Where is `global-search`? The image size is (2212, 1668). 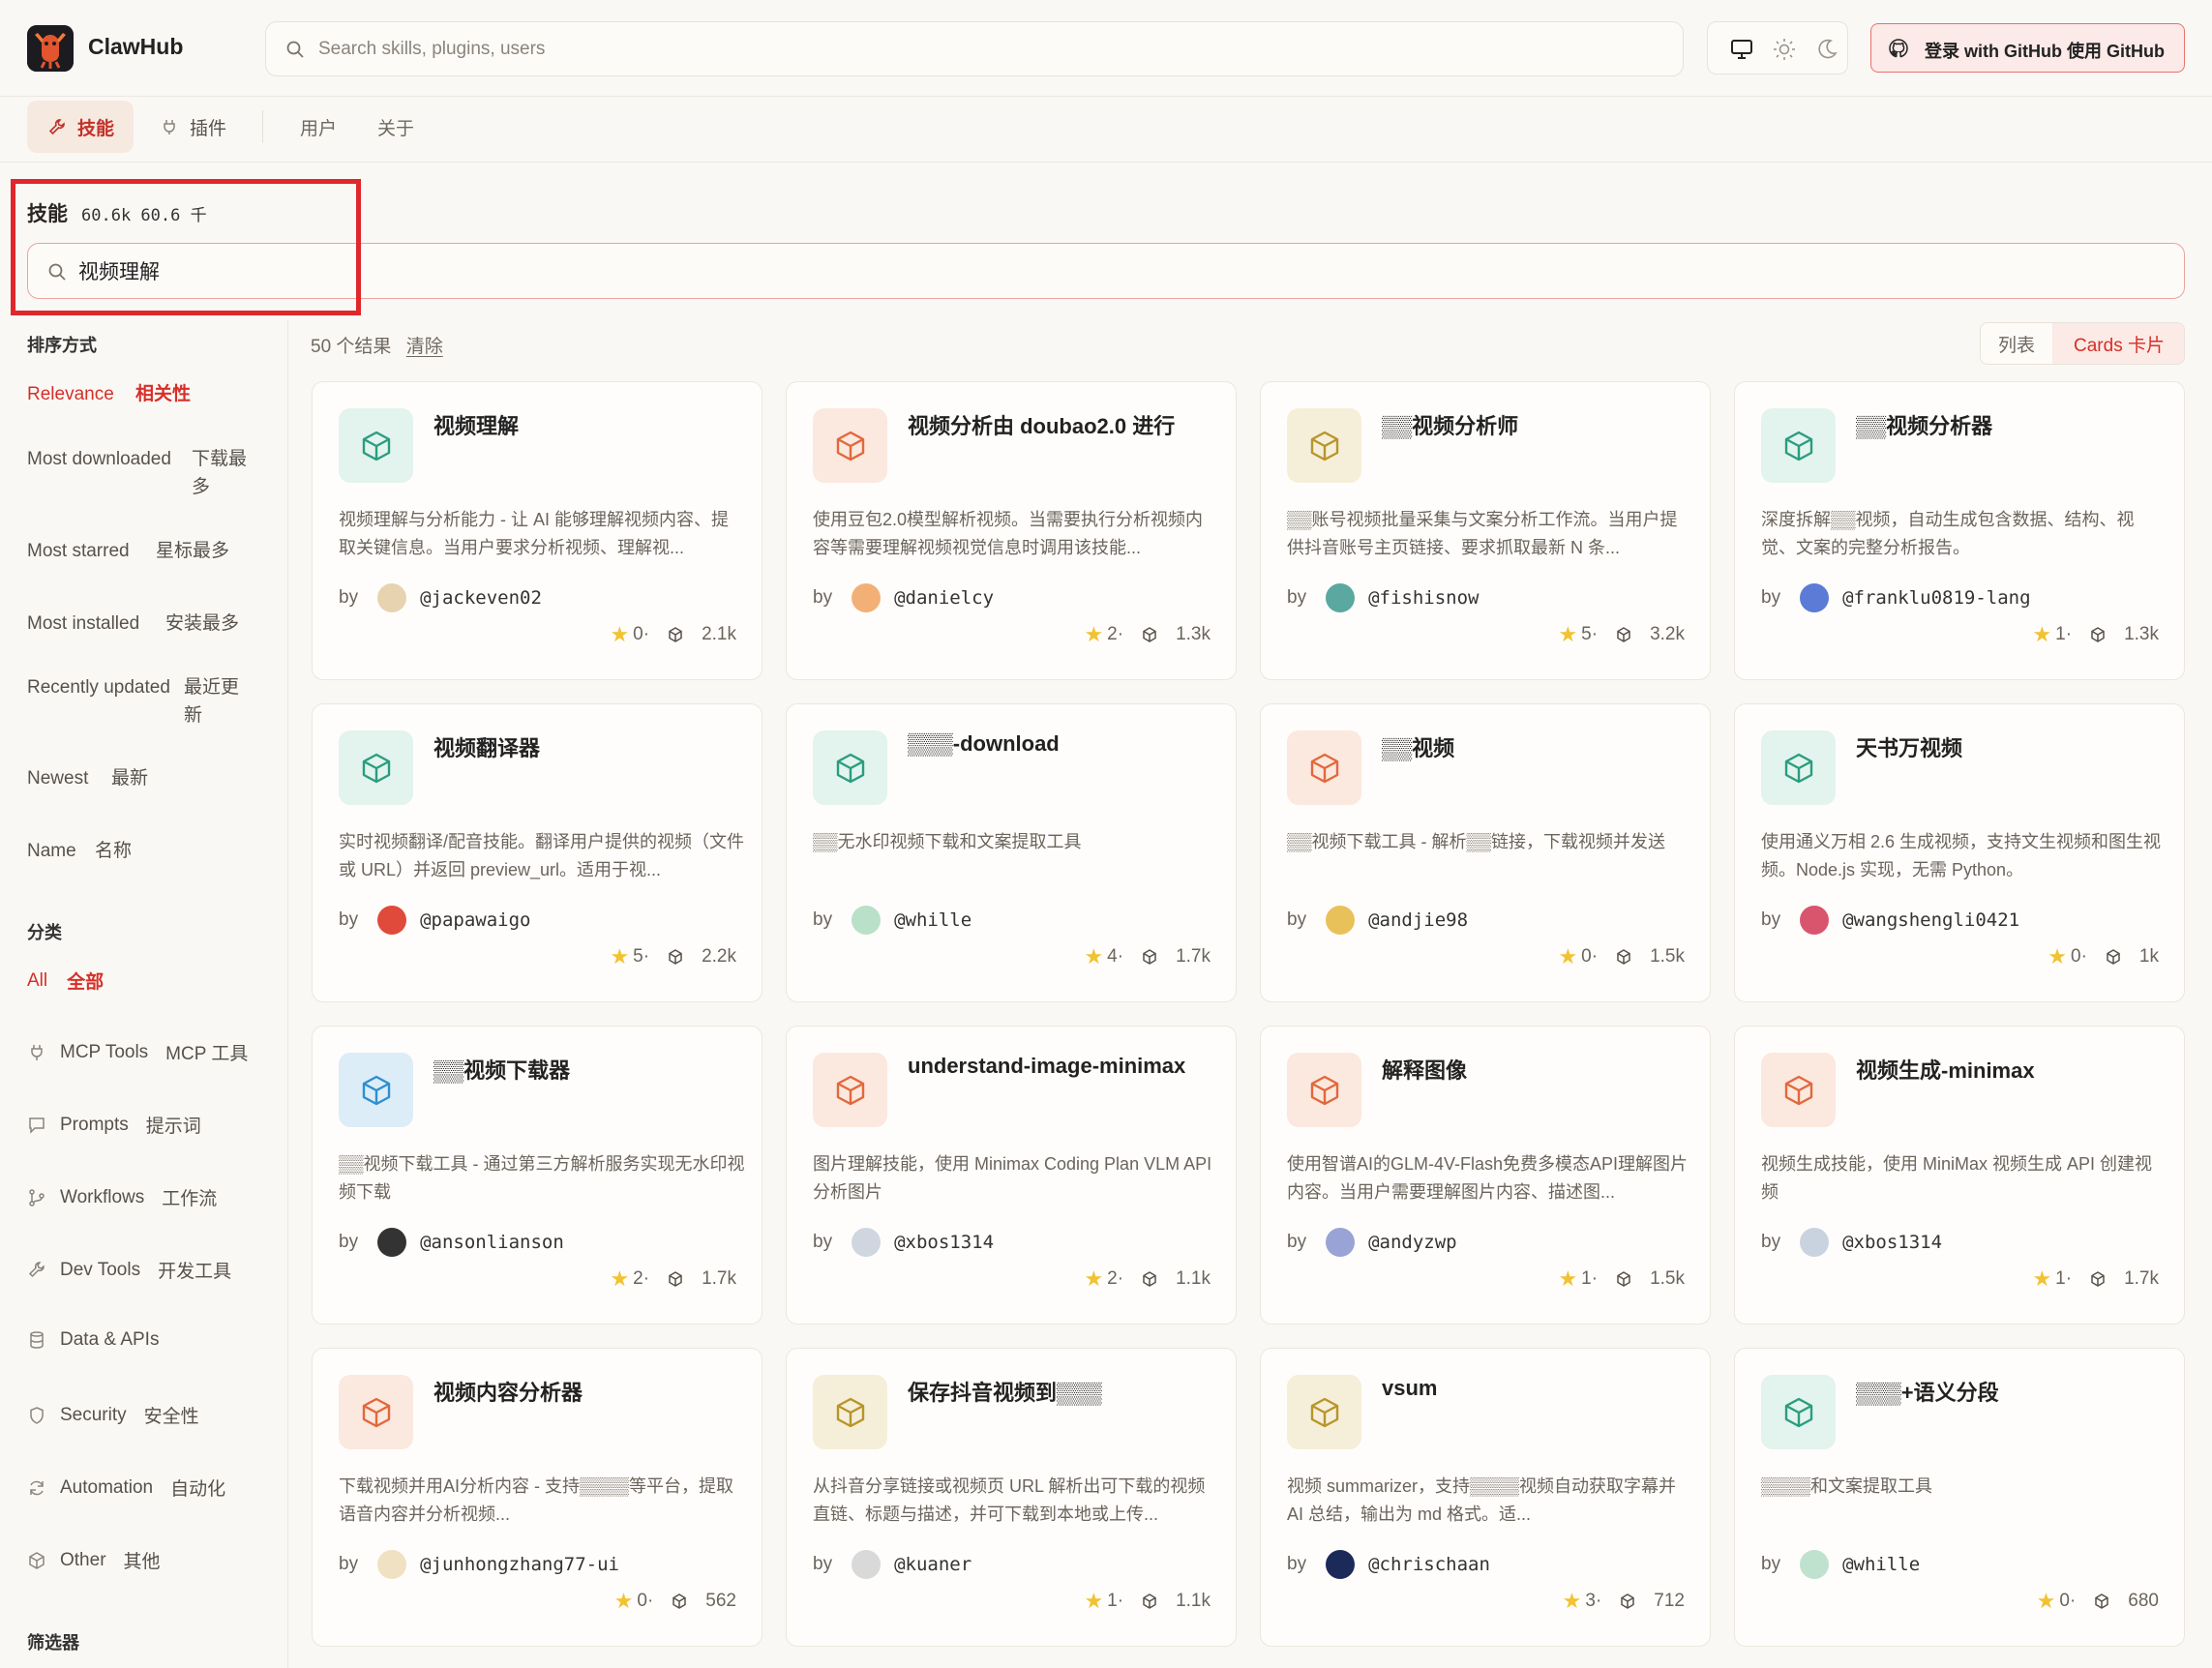
global-search is located at coordinates (975, 48).